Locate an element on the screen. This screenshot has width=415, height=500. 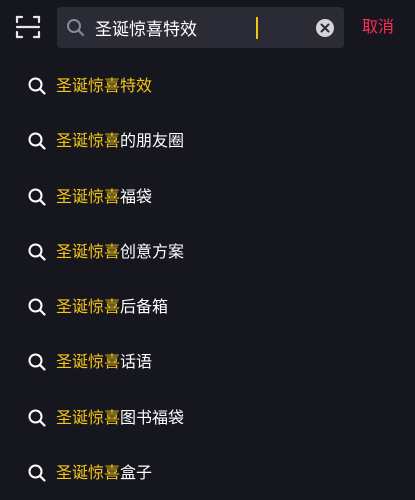
clear-icon is located at coordinates (325, 28).